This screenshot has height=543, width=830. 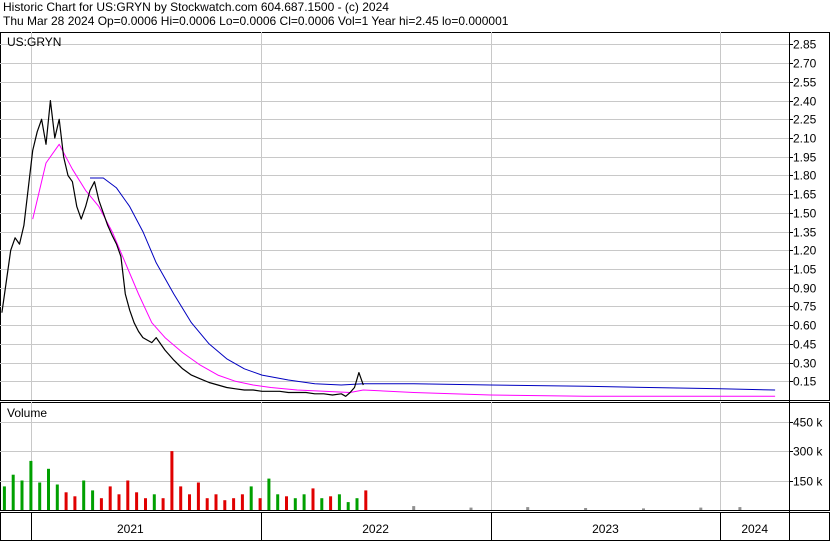 What do you see at coordinates (805, 139) in the screenshot?
I see `price-tick-label: 2.10` at bounding box center [805, 139].